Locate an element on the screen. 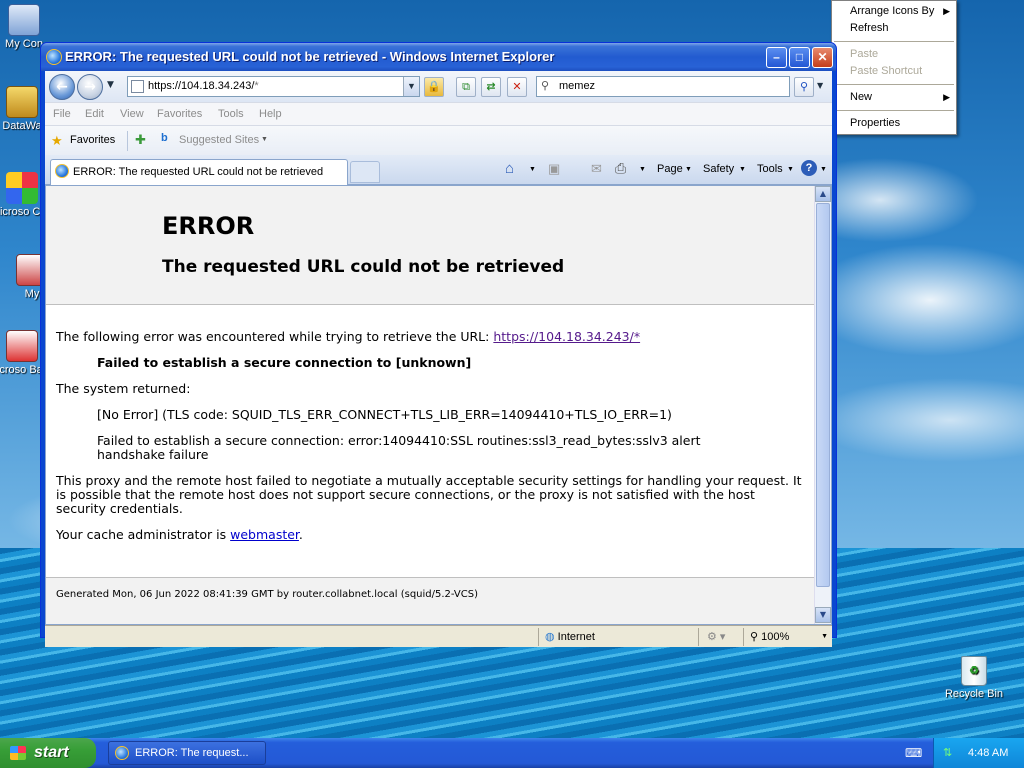 The height and width of the screenshot is (768, 1024). favorites-bar: ★ Favorites ✚ b Suggested Sites ▼ is located at coordinates (438, 140).